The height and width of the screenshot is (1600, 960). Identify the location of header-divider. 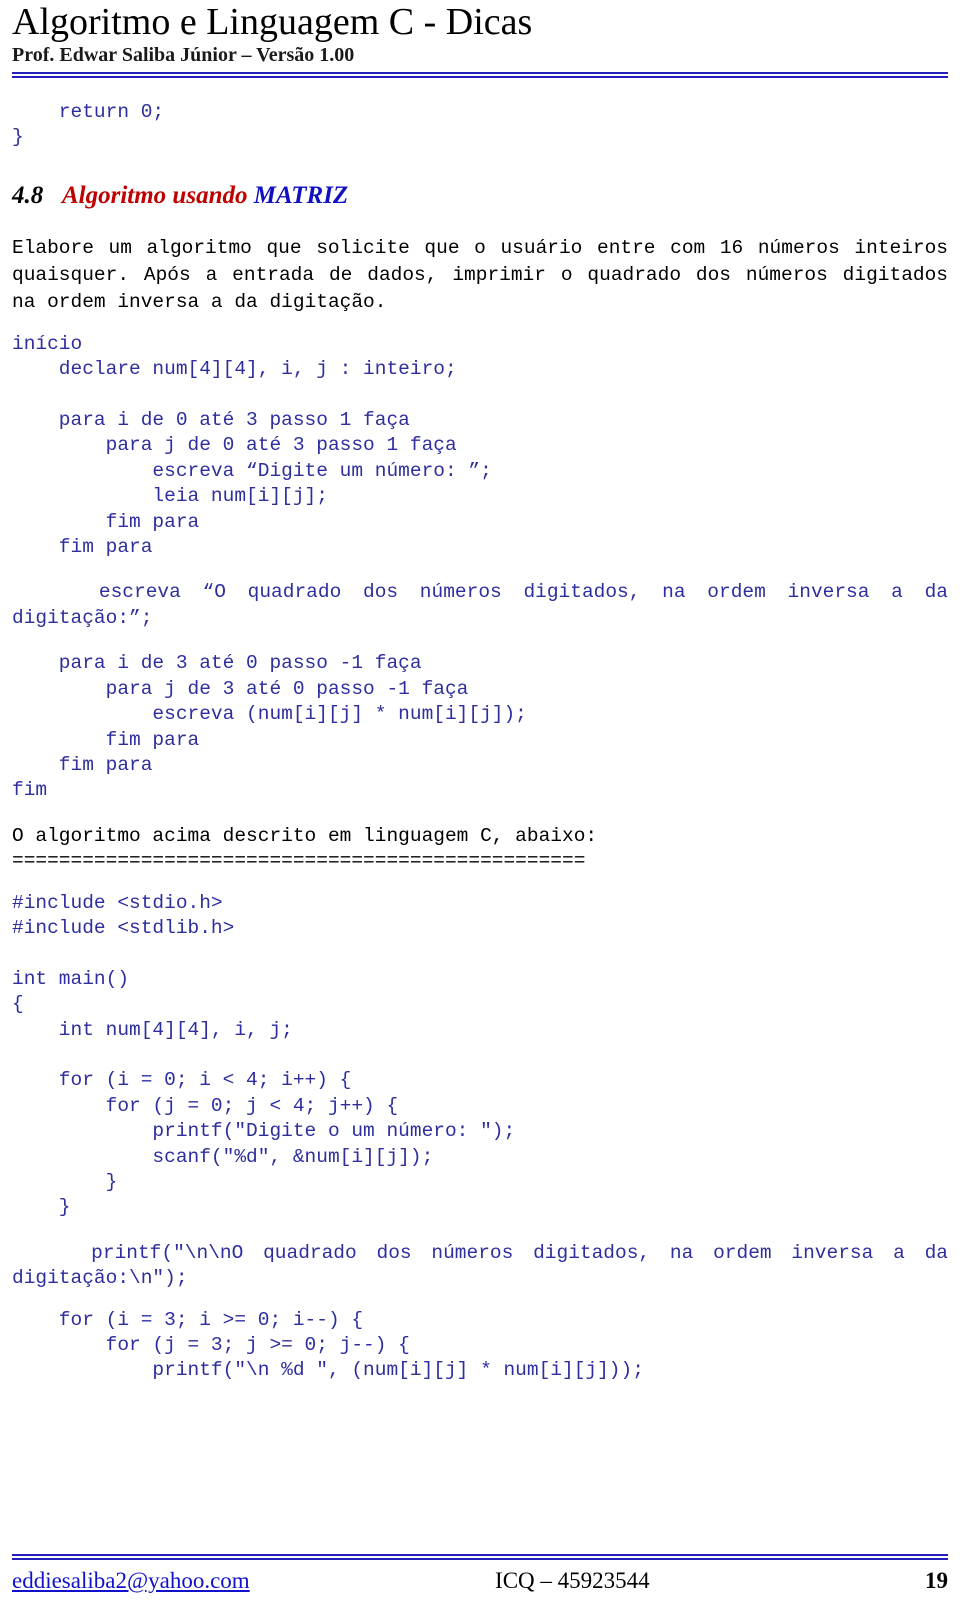
(480, 75).